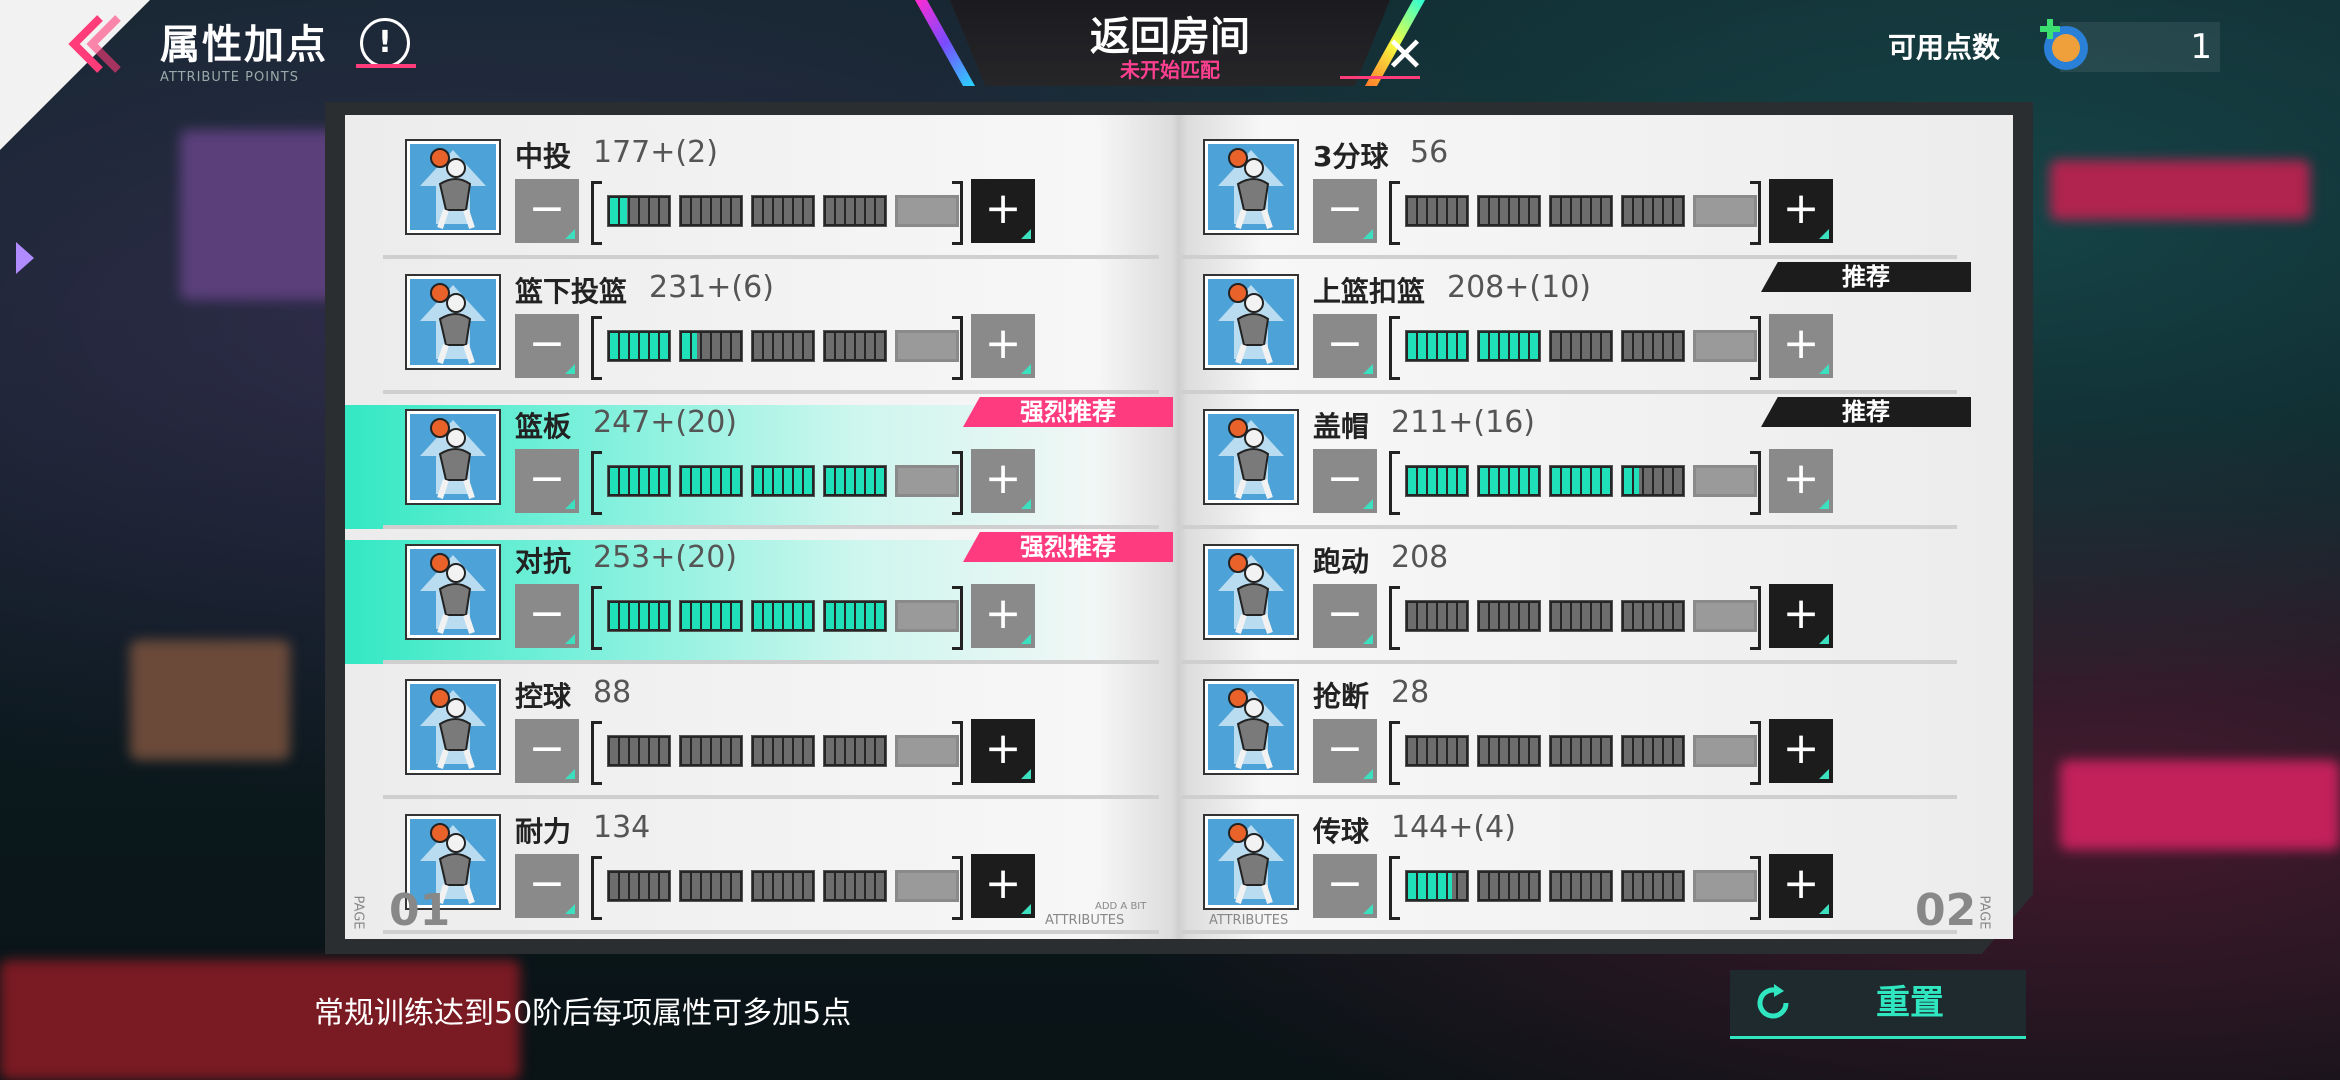 The height and width of the screenshot is (1080, 2340). What do you see at coordinates (1576, 599) in the screenshot?
I see `attribute-row: 跑动 − +208` at bounding box center [1576, 599].